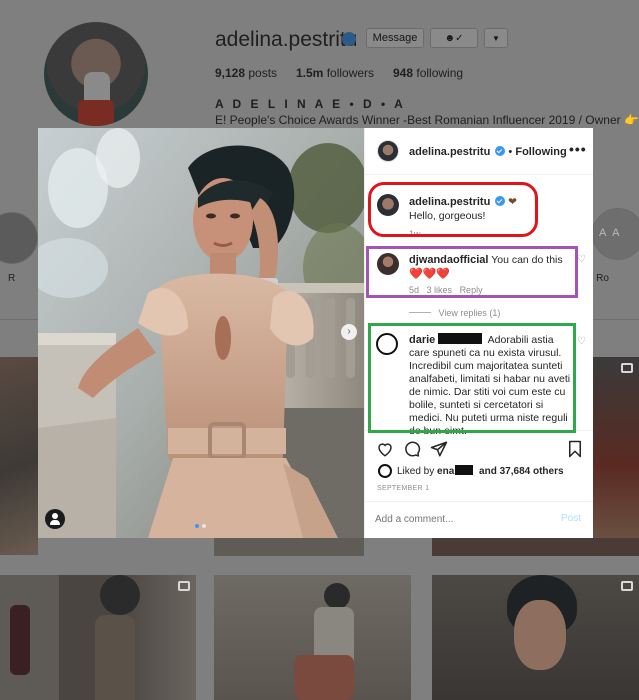 The height and width of the screenshot is (700, 639). What do you see at coordinates (403, 488) in the screenshot?
I see `post-date: SEPTEMBER 1` at bounding box center [403, 488].